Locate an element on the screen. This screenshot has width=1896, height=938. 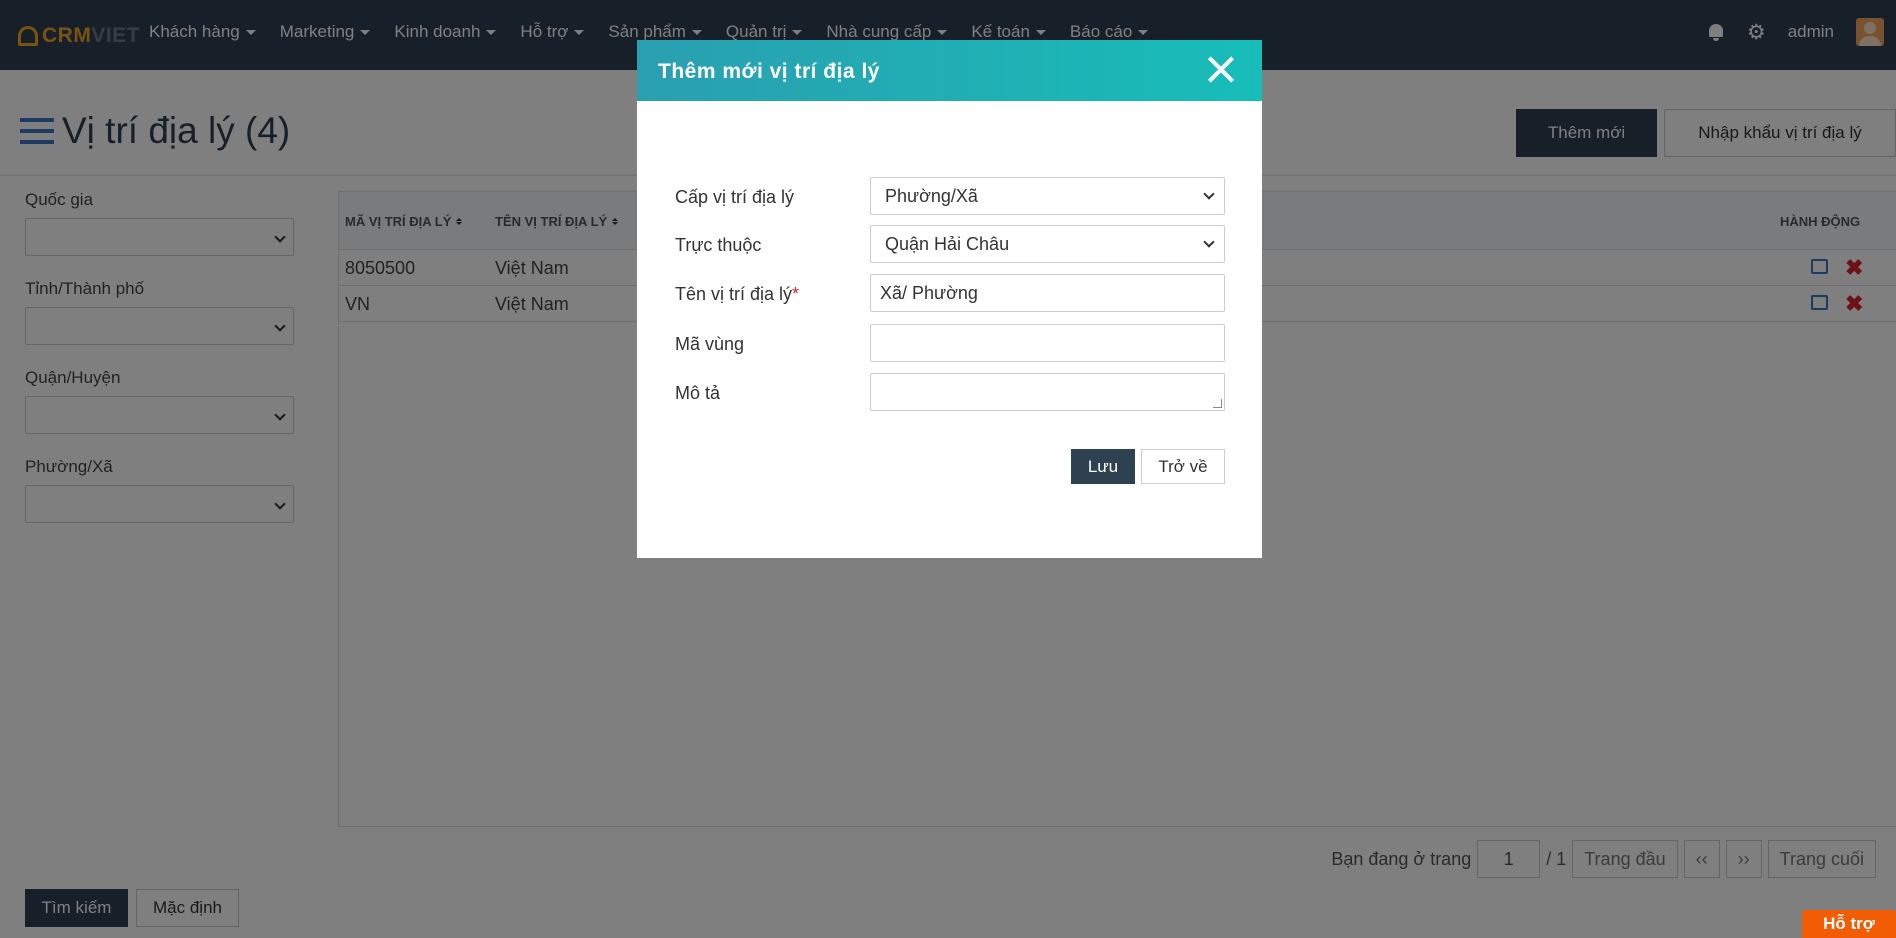
back-button: Trở về is located at coordinates (1183, 466).